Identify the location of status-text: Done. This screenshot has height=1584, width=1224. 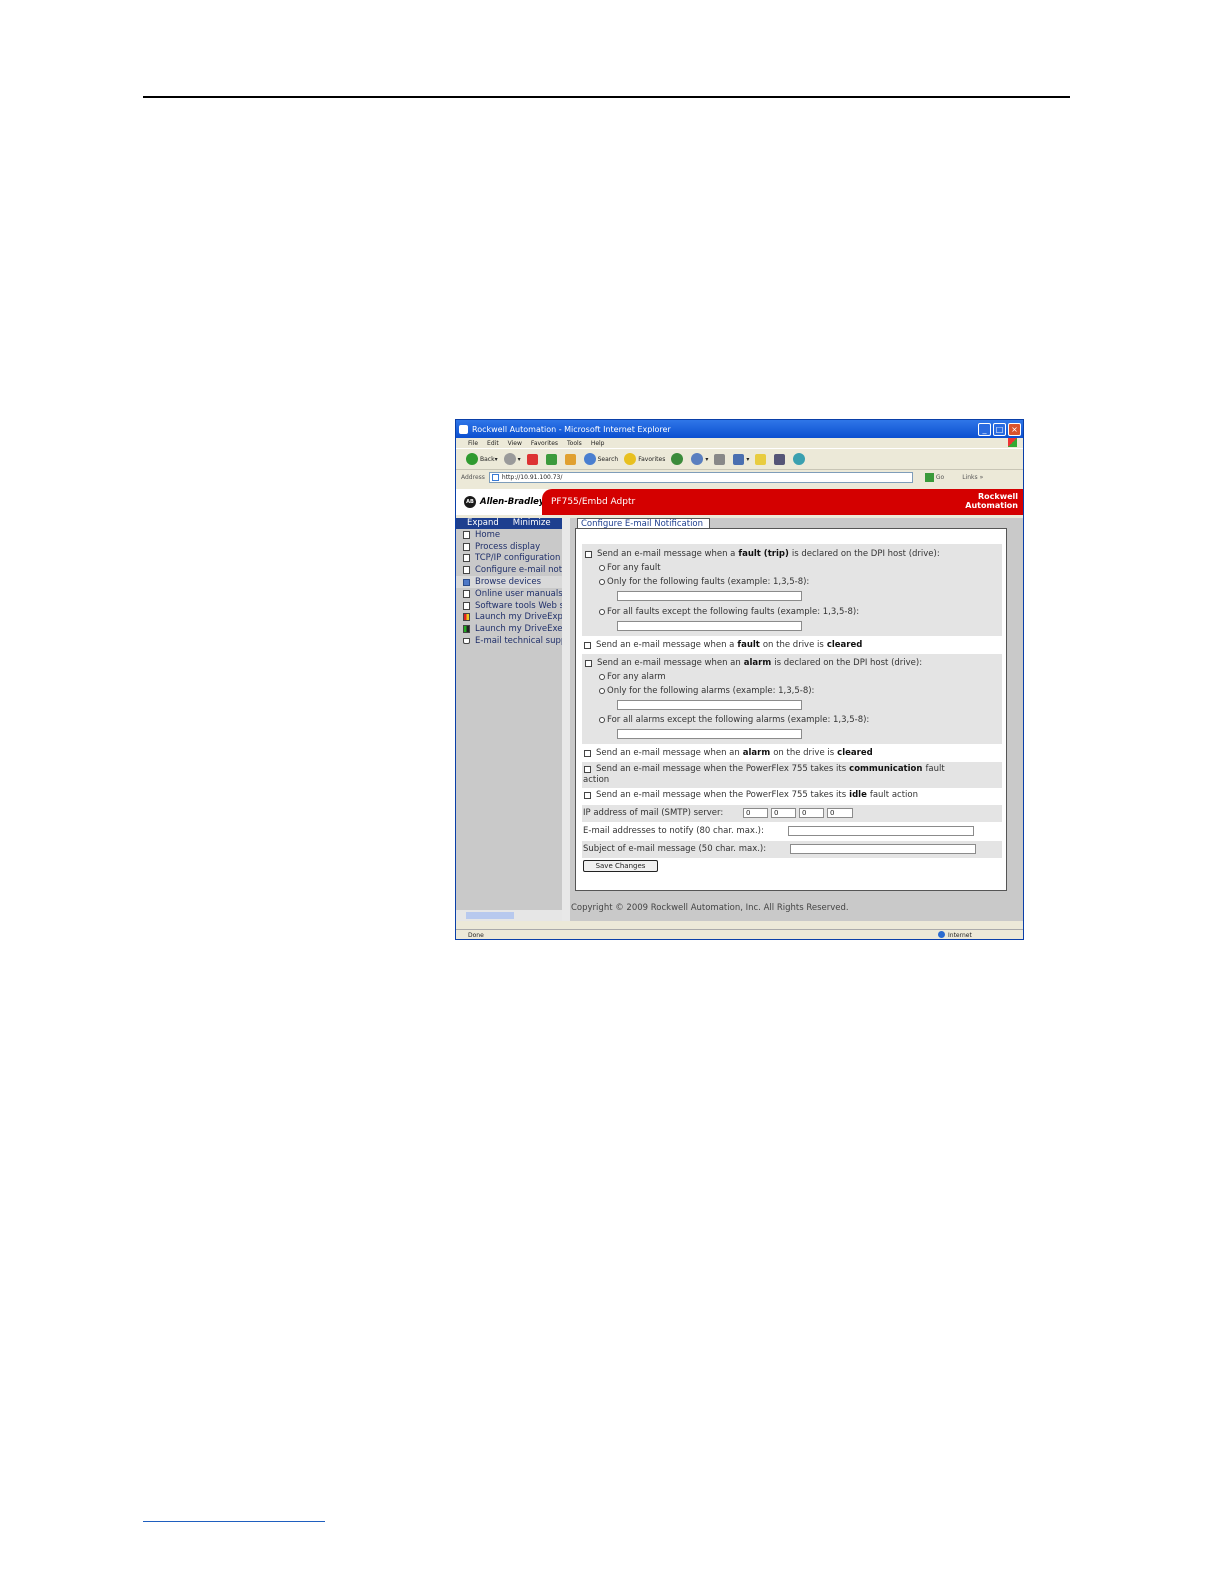
(476, 935).